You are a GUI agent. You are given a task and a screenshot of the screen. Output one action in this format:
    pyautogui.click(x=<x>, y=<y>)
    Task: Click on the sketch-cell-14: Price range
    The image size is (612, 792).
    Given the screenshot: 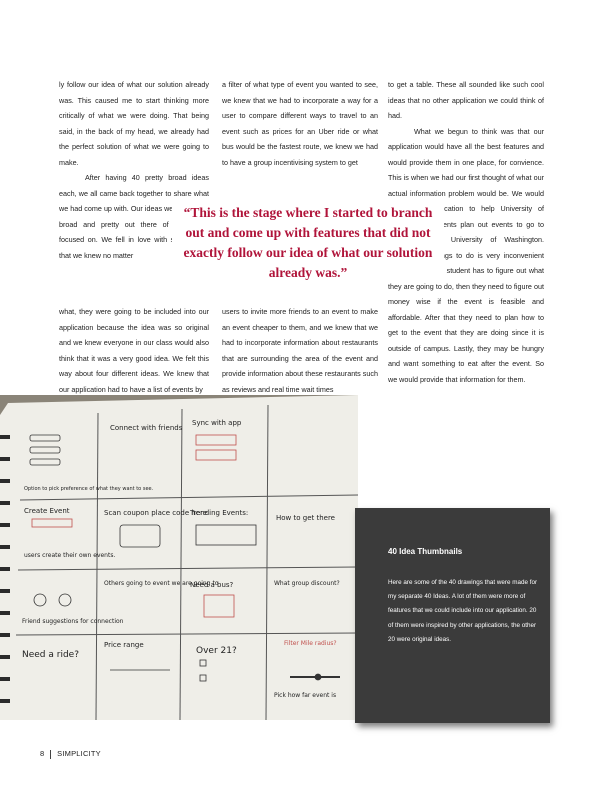 What is the action you would take?
    pyautogui.click(x=124, y=645)
    